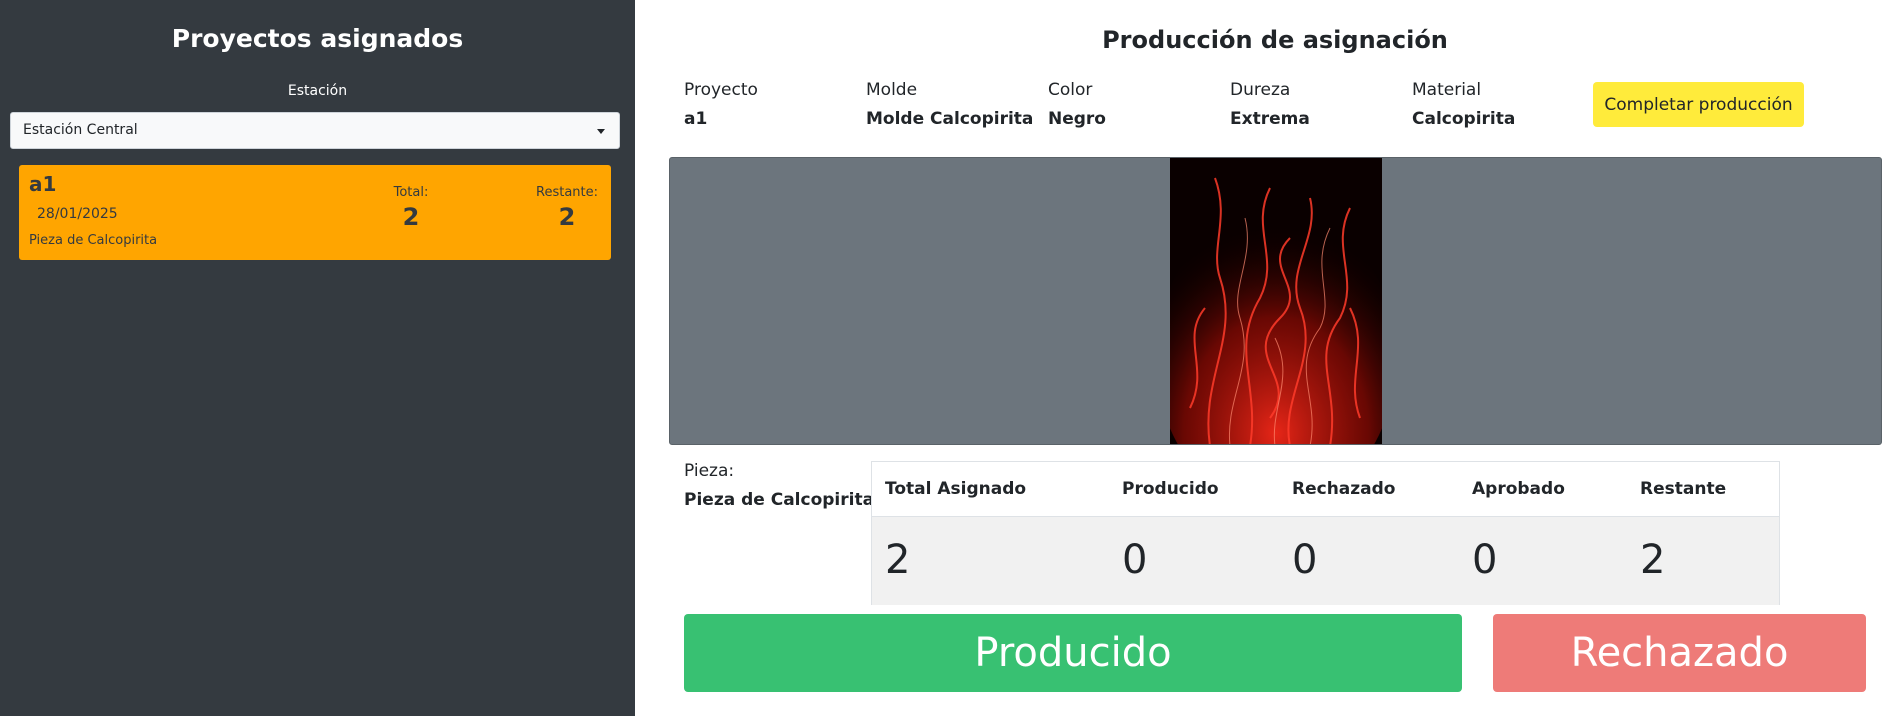 Image resolution: width=1896 pixels, height=716 pixels. What do you see at coordinates (956, 104) in the screenshot?
I see `info-mold: Molde Molde Calcopirita` at bounding box center [956, 104].